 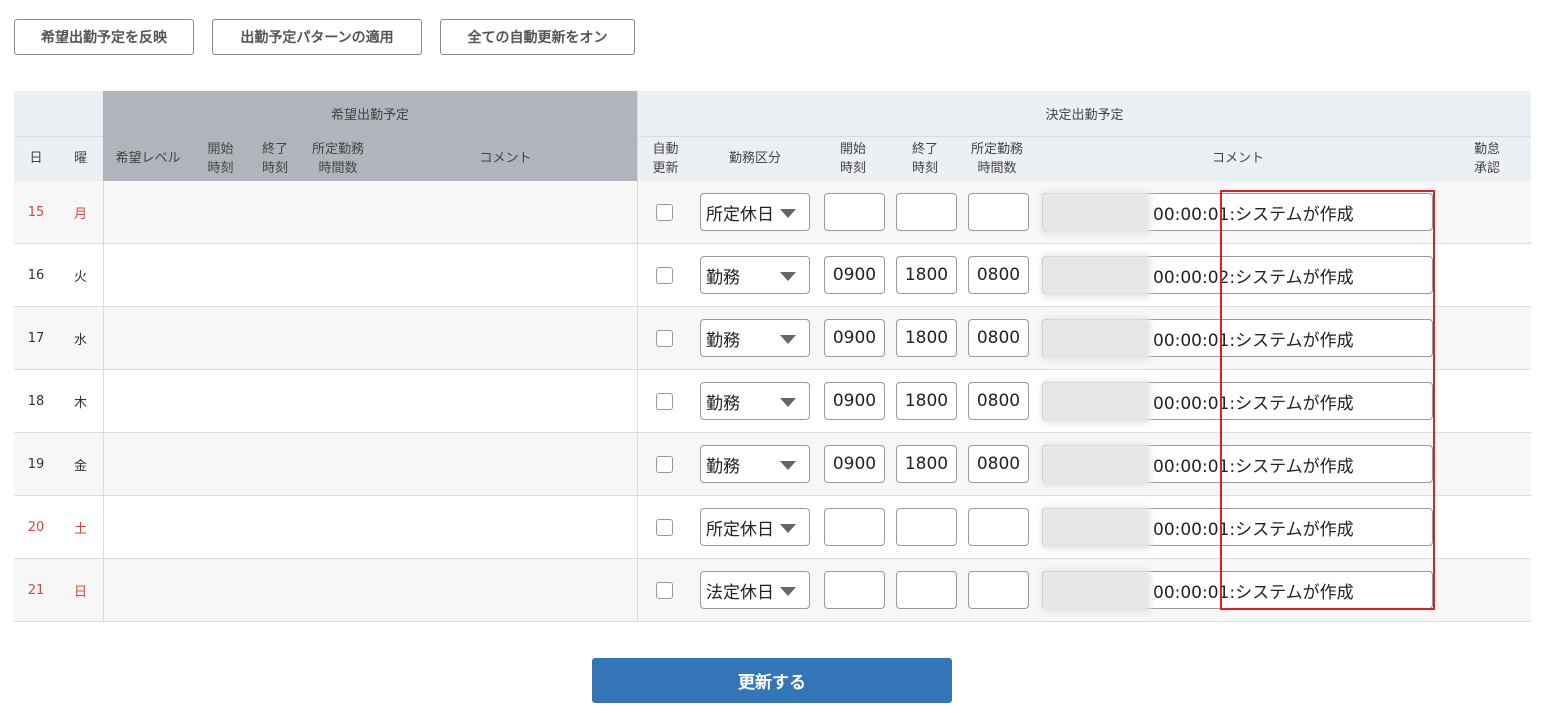 I want to click on header-requested-schedule: 希望出勤予定, so click(x=370, y=113).